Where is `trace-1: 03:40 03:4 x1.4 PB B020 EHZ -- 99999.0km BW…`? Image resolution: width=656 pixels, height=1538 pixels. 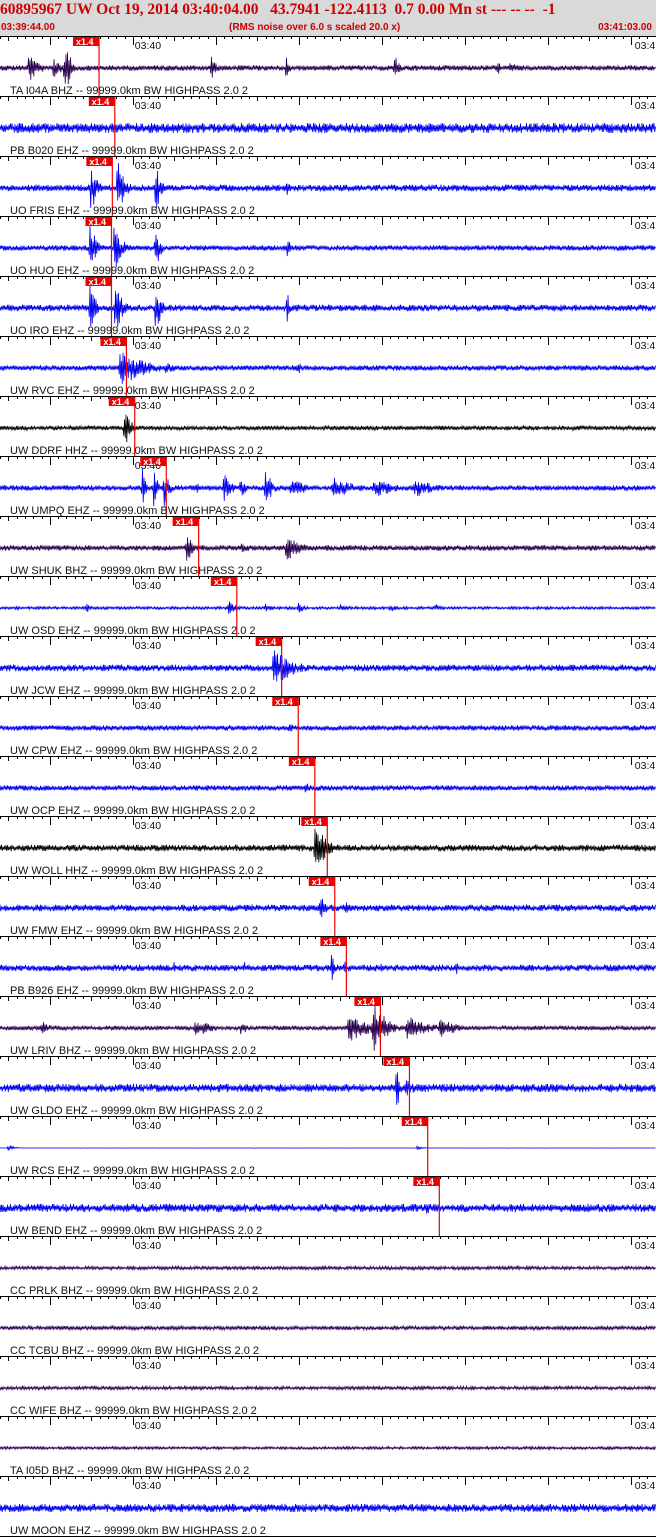
trace-1: 03:40 03:4 x1.4 PB B020 EHZ -- 99999.0km BW… is located at coordinates (328, 126).